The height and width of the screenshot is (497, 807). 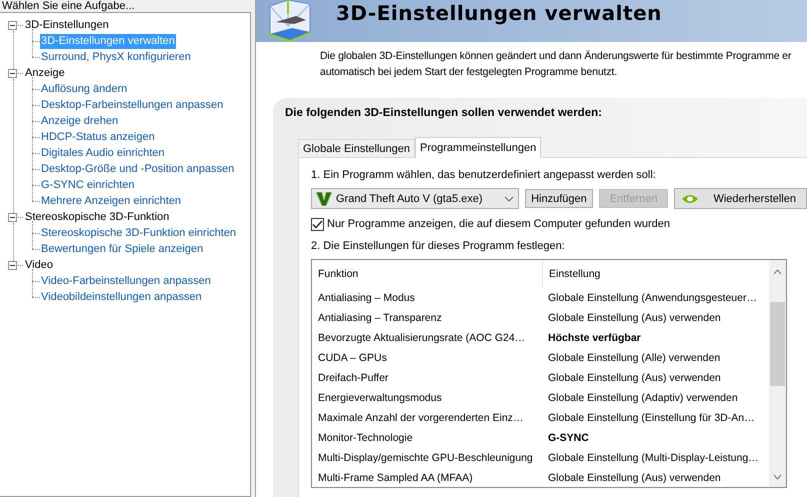 What do you see at coordinates (478, 147) in the screenshot?
I see `tab: Programmeinstellungen` at bounding box center [478, 147].